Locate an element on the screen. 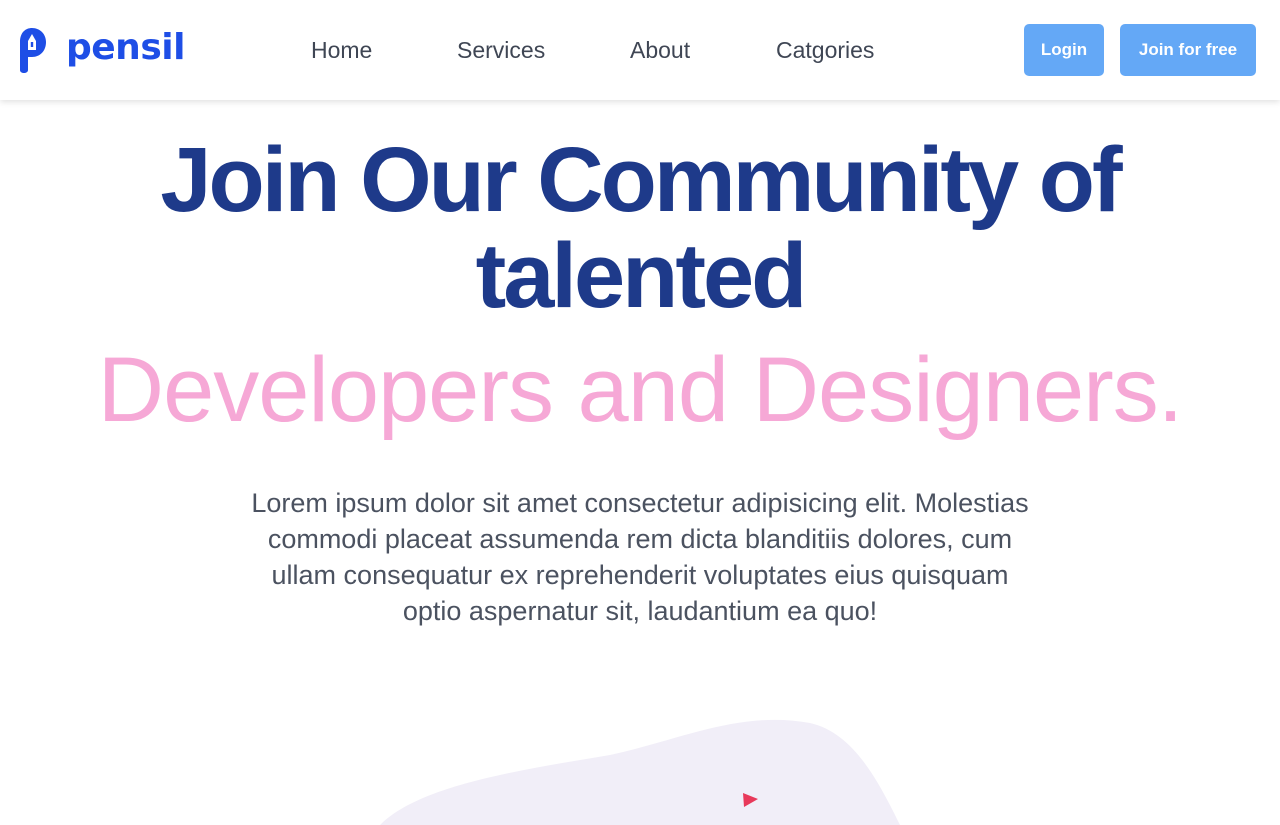 This screenshot has height=825, width=1280. logo-text: pensil is located at coordinates (125, 47).